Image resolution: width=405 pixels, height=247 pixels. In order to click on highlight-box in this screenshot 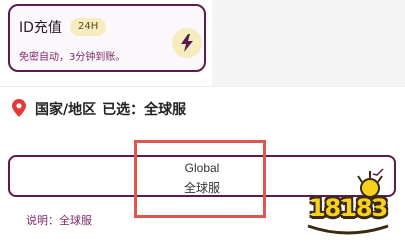, I will do `click(200, 179)`.